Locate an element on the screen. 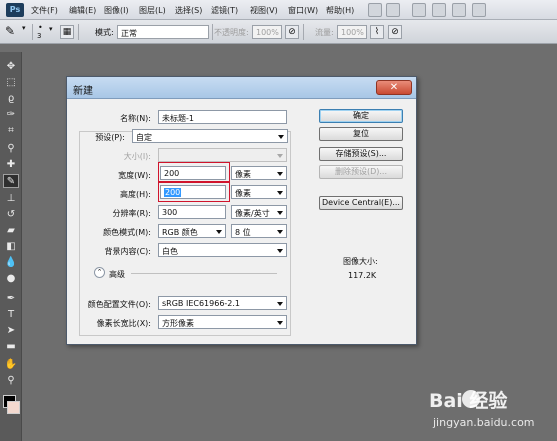  history-brush-tool-icon: ↺ is located at coordinates (11, 215).